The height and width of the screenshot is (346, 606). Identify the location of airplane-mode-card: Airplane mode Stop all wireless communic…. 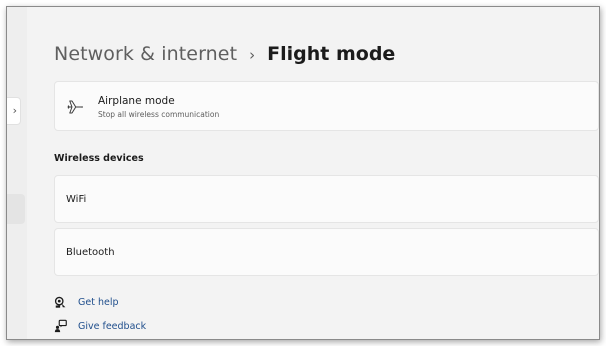
(326, 106).